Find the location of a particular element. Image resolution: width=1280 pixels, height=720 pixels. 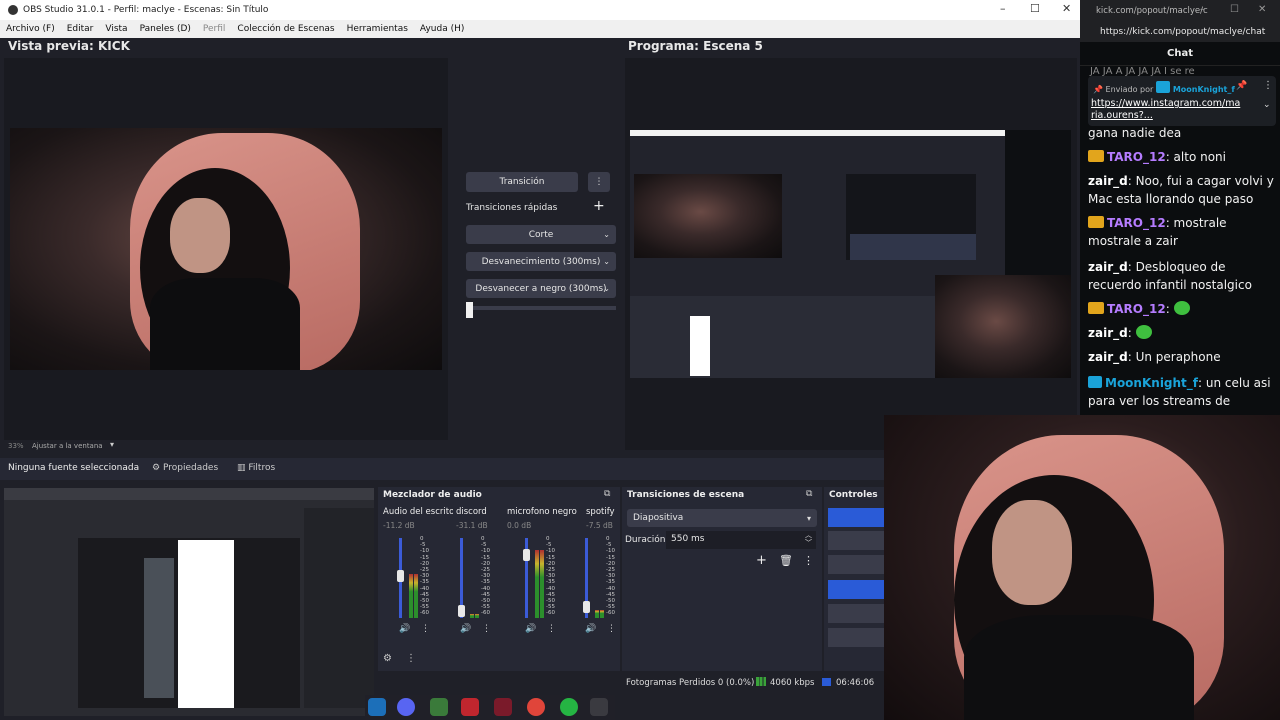

start-streaming-button is located at coordinates (856, 517).